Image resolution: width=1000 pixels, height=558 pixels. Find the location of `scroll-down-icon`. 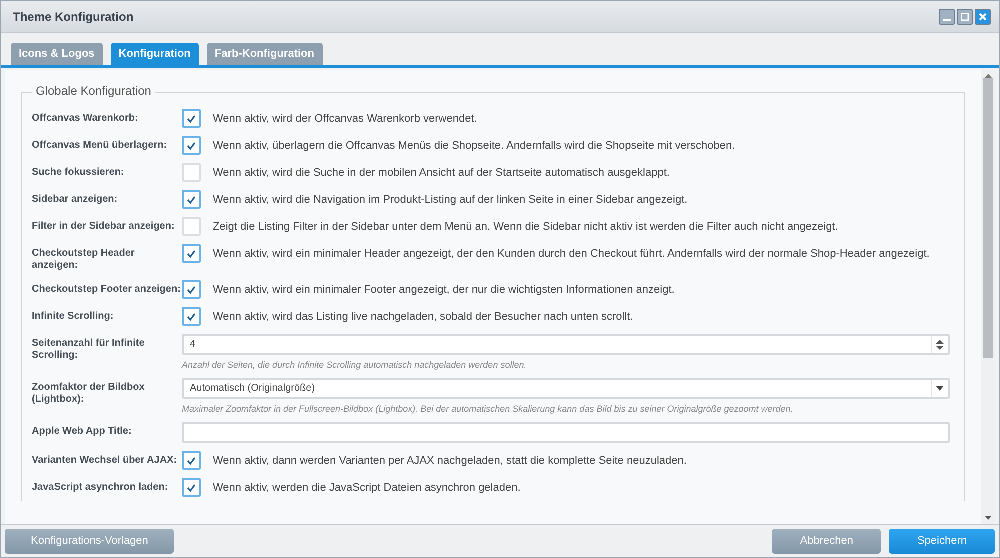

scroll-down-icon is located at coordinates (988, 518).